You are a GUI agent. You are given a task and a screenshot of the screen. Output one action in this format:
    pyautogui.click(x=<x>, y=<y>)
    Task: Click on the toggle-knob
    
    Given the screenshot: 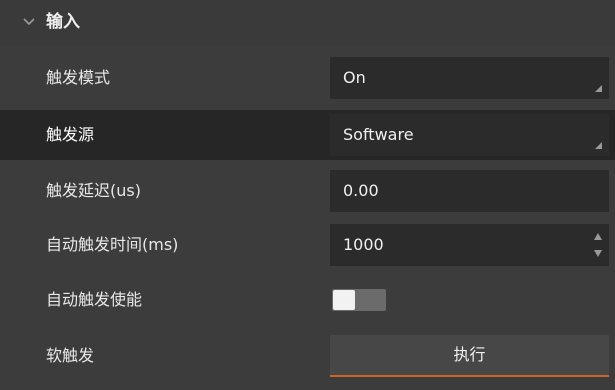 What is the action you would take?
    pyautogui.click(x=344, y=300)
    